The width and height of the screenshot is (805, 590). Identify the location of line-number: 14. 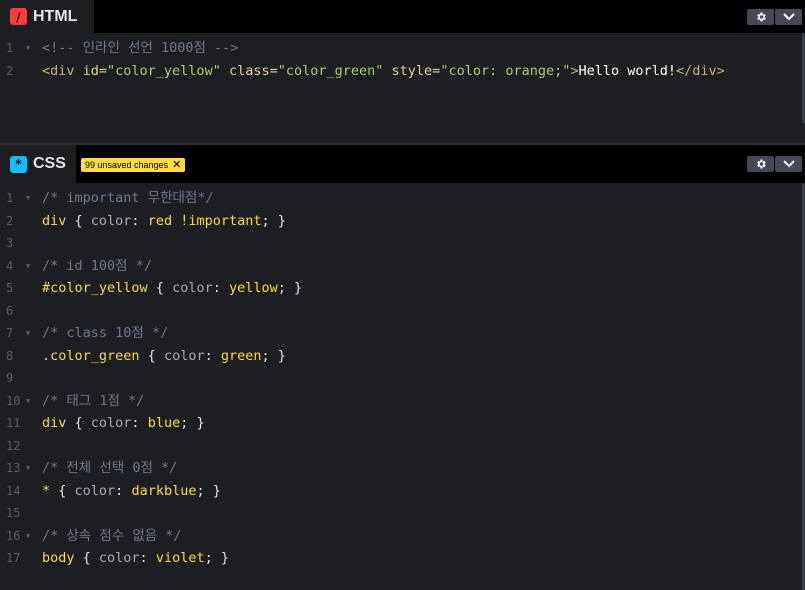
(13, 490).